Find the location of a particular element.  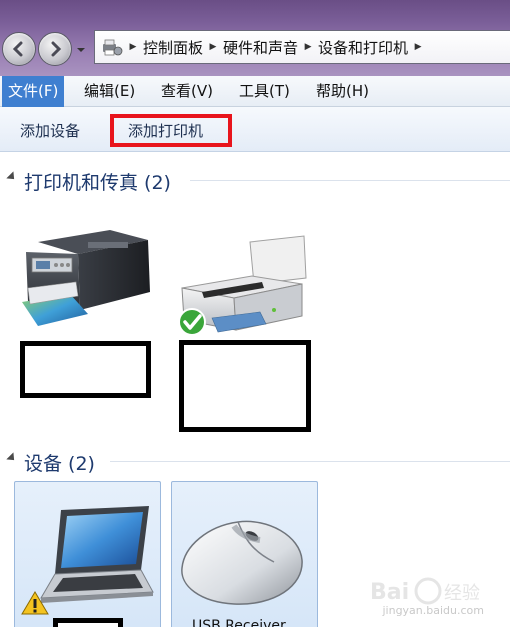

menu-edit: 编辑(E) is located at coordinates (109, 91).